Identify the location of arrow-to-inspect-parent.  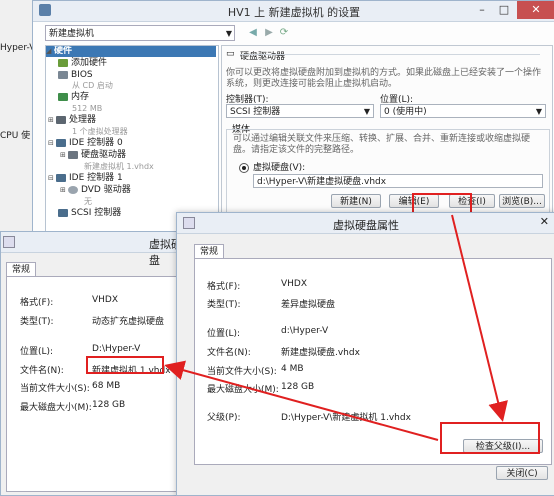
(479, 318).